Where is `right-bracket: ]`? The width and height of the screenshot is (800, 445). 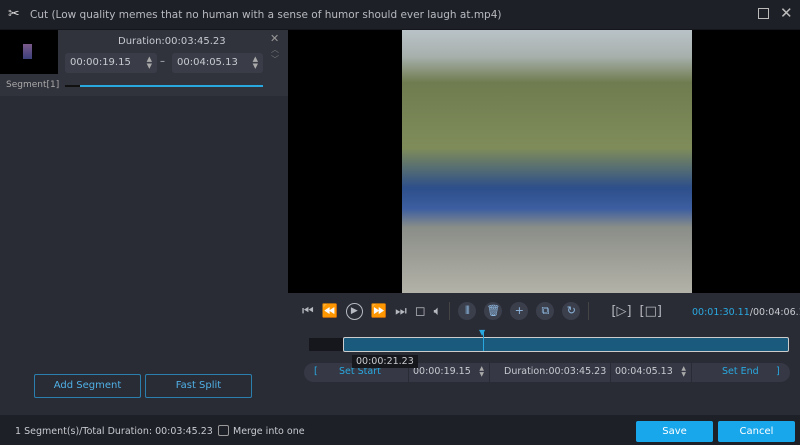
right-bracket: ] is located at coordinates (778, 371).